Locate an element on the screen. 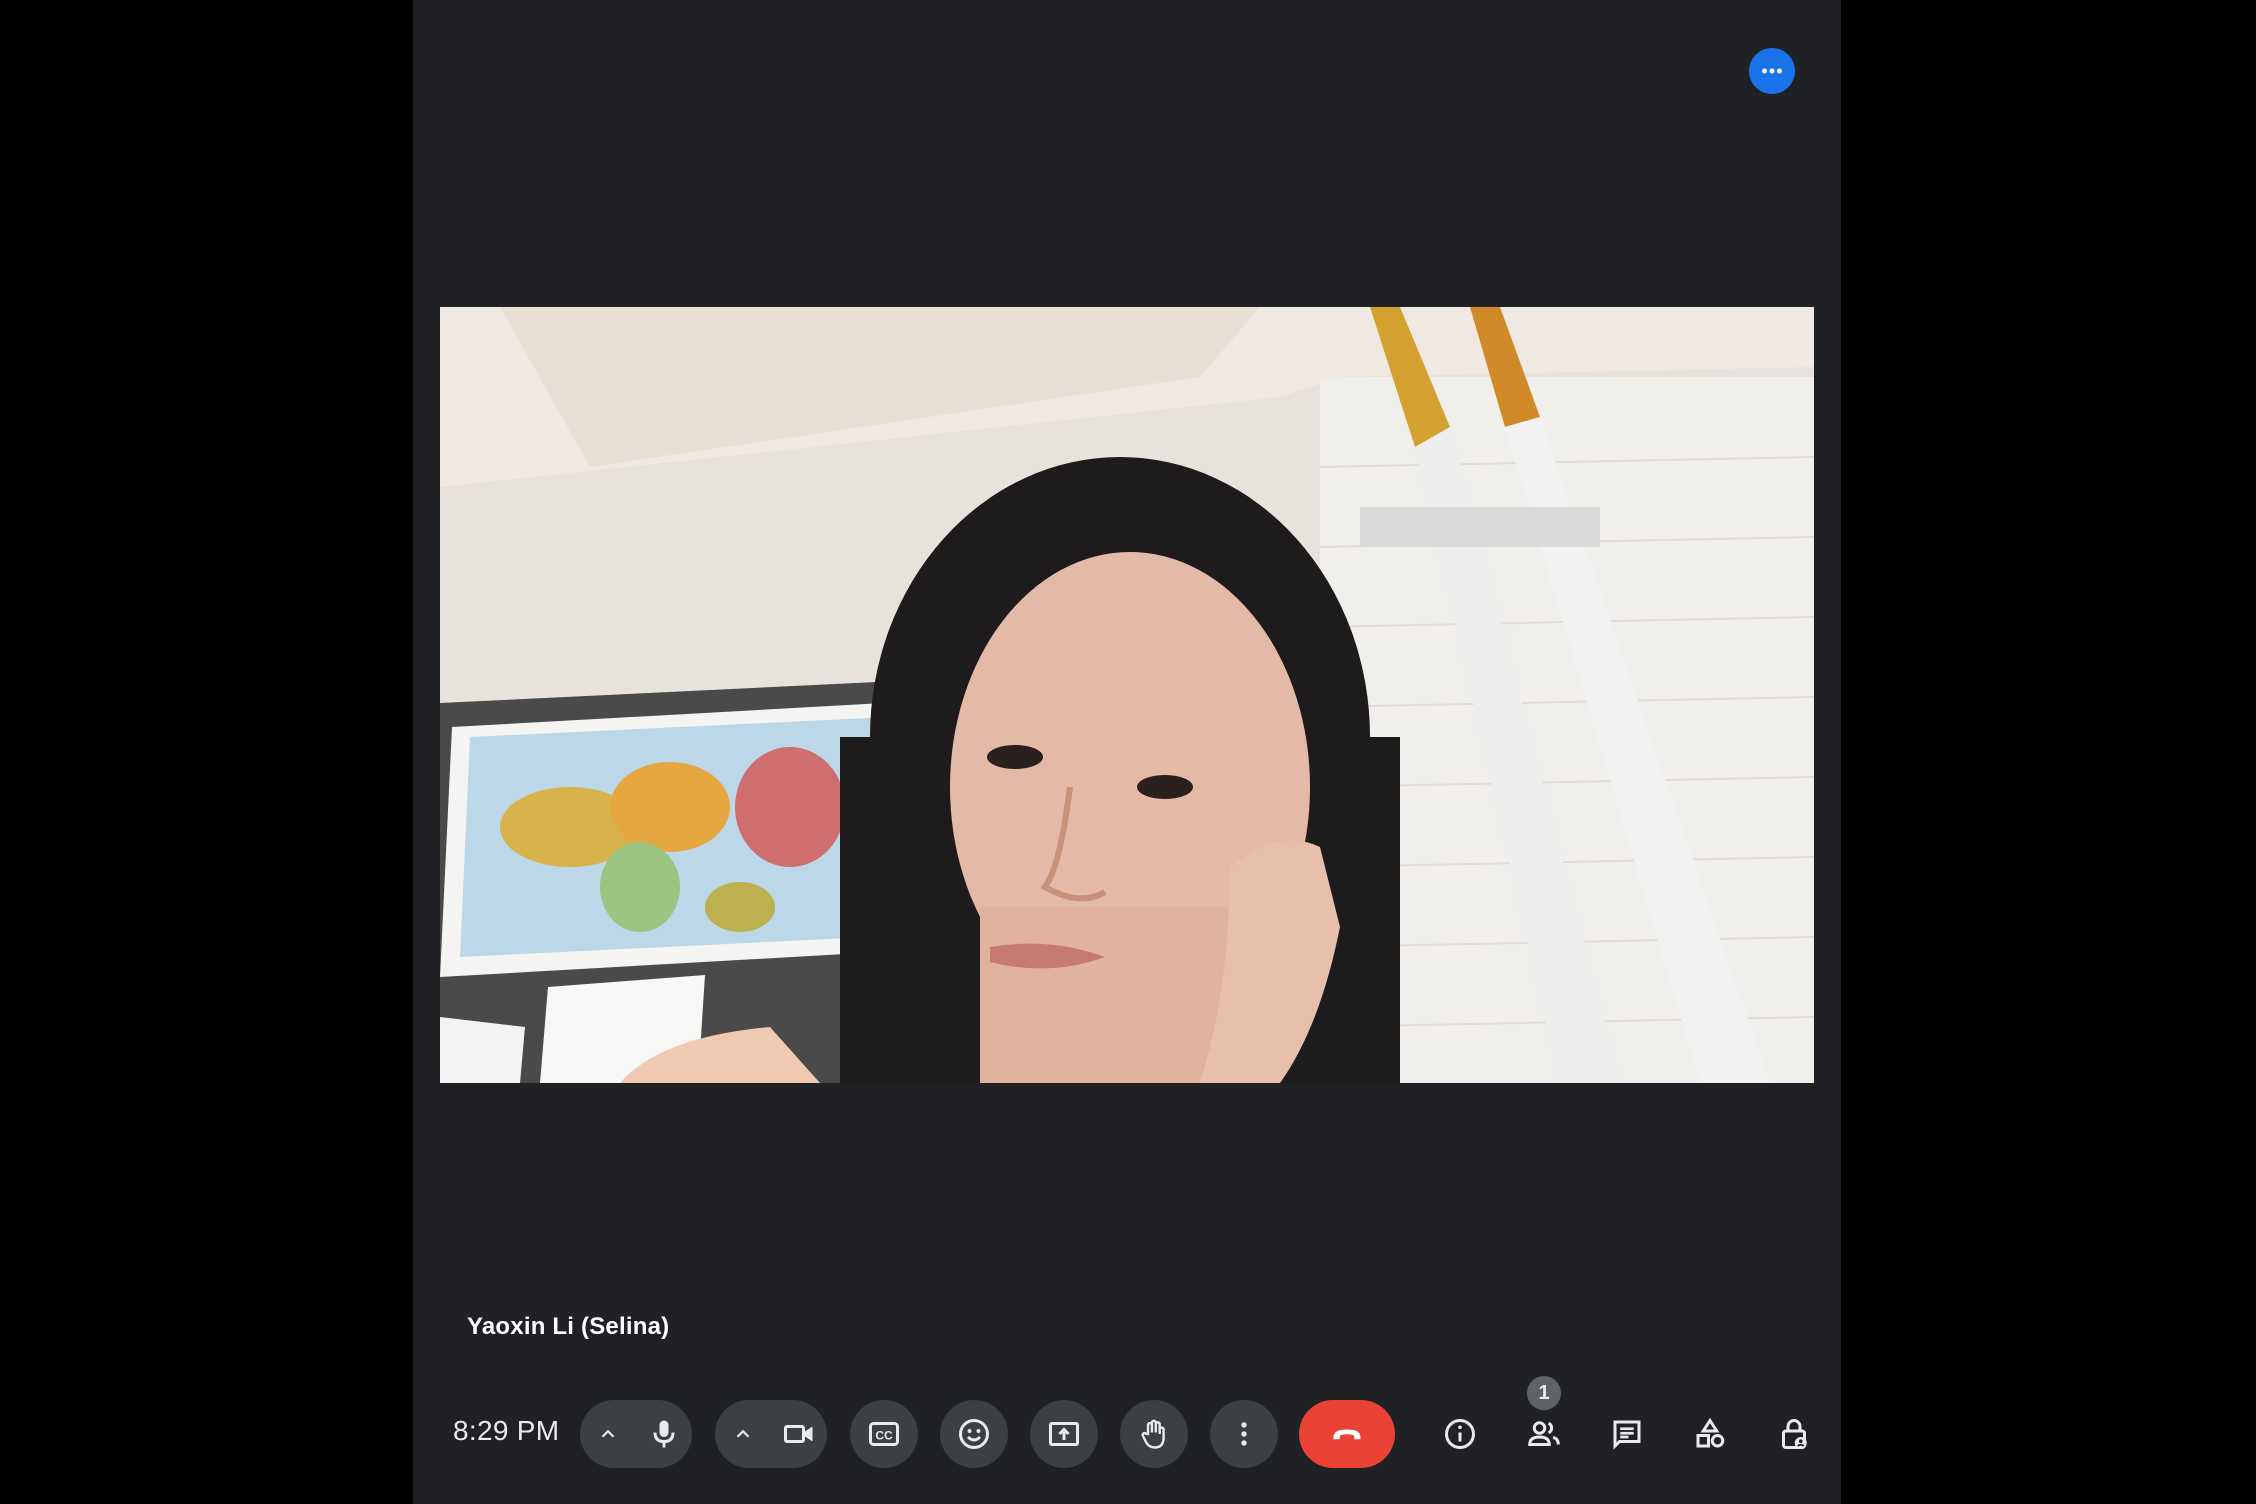 The height and width of the screenshot is (1504, 2256). host-controls-button is located at coordinates (1794, 1434).